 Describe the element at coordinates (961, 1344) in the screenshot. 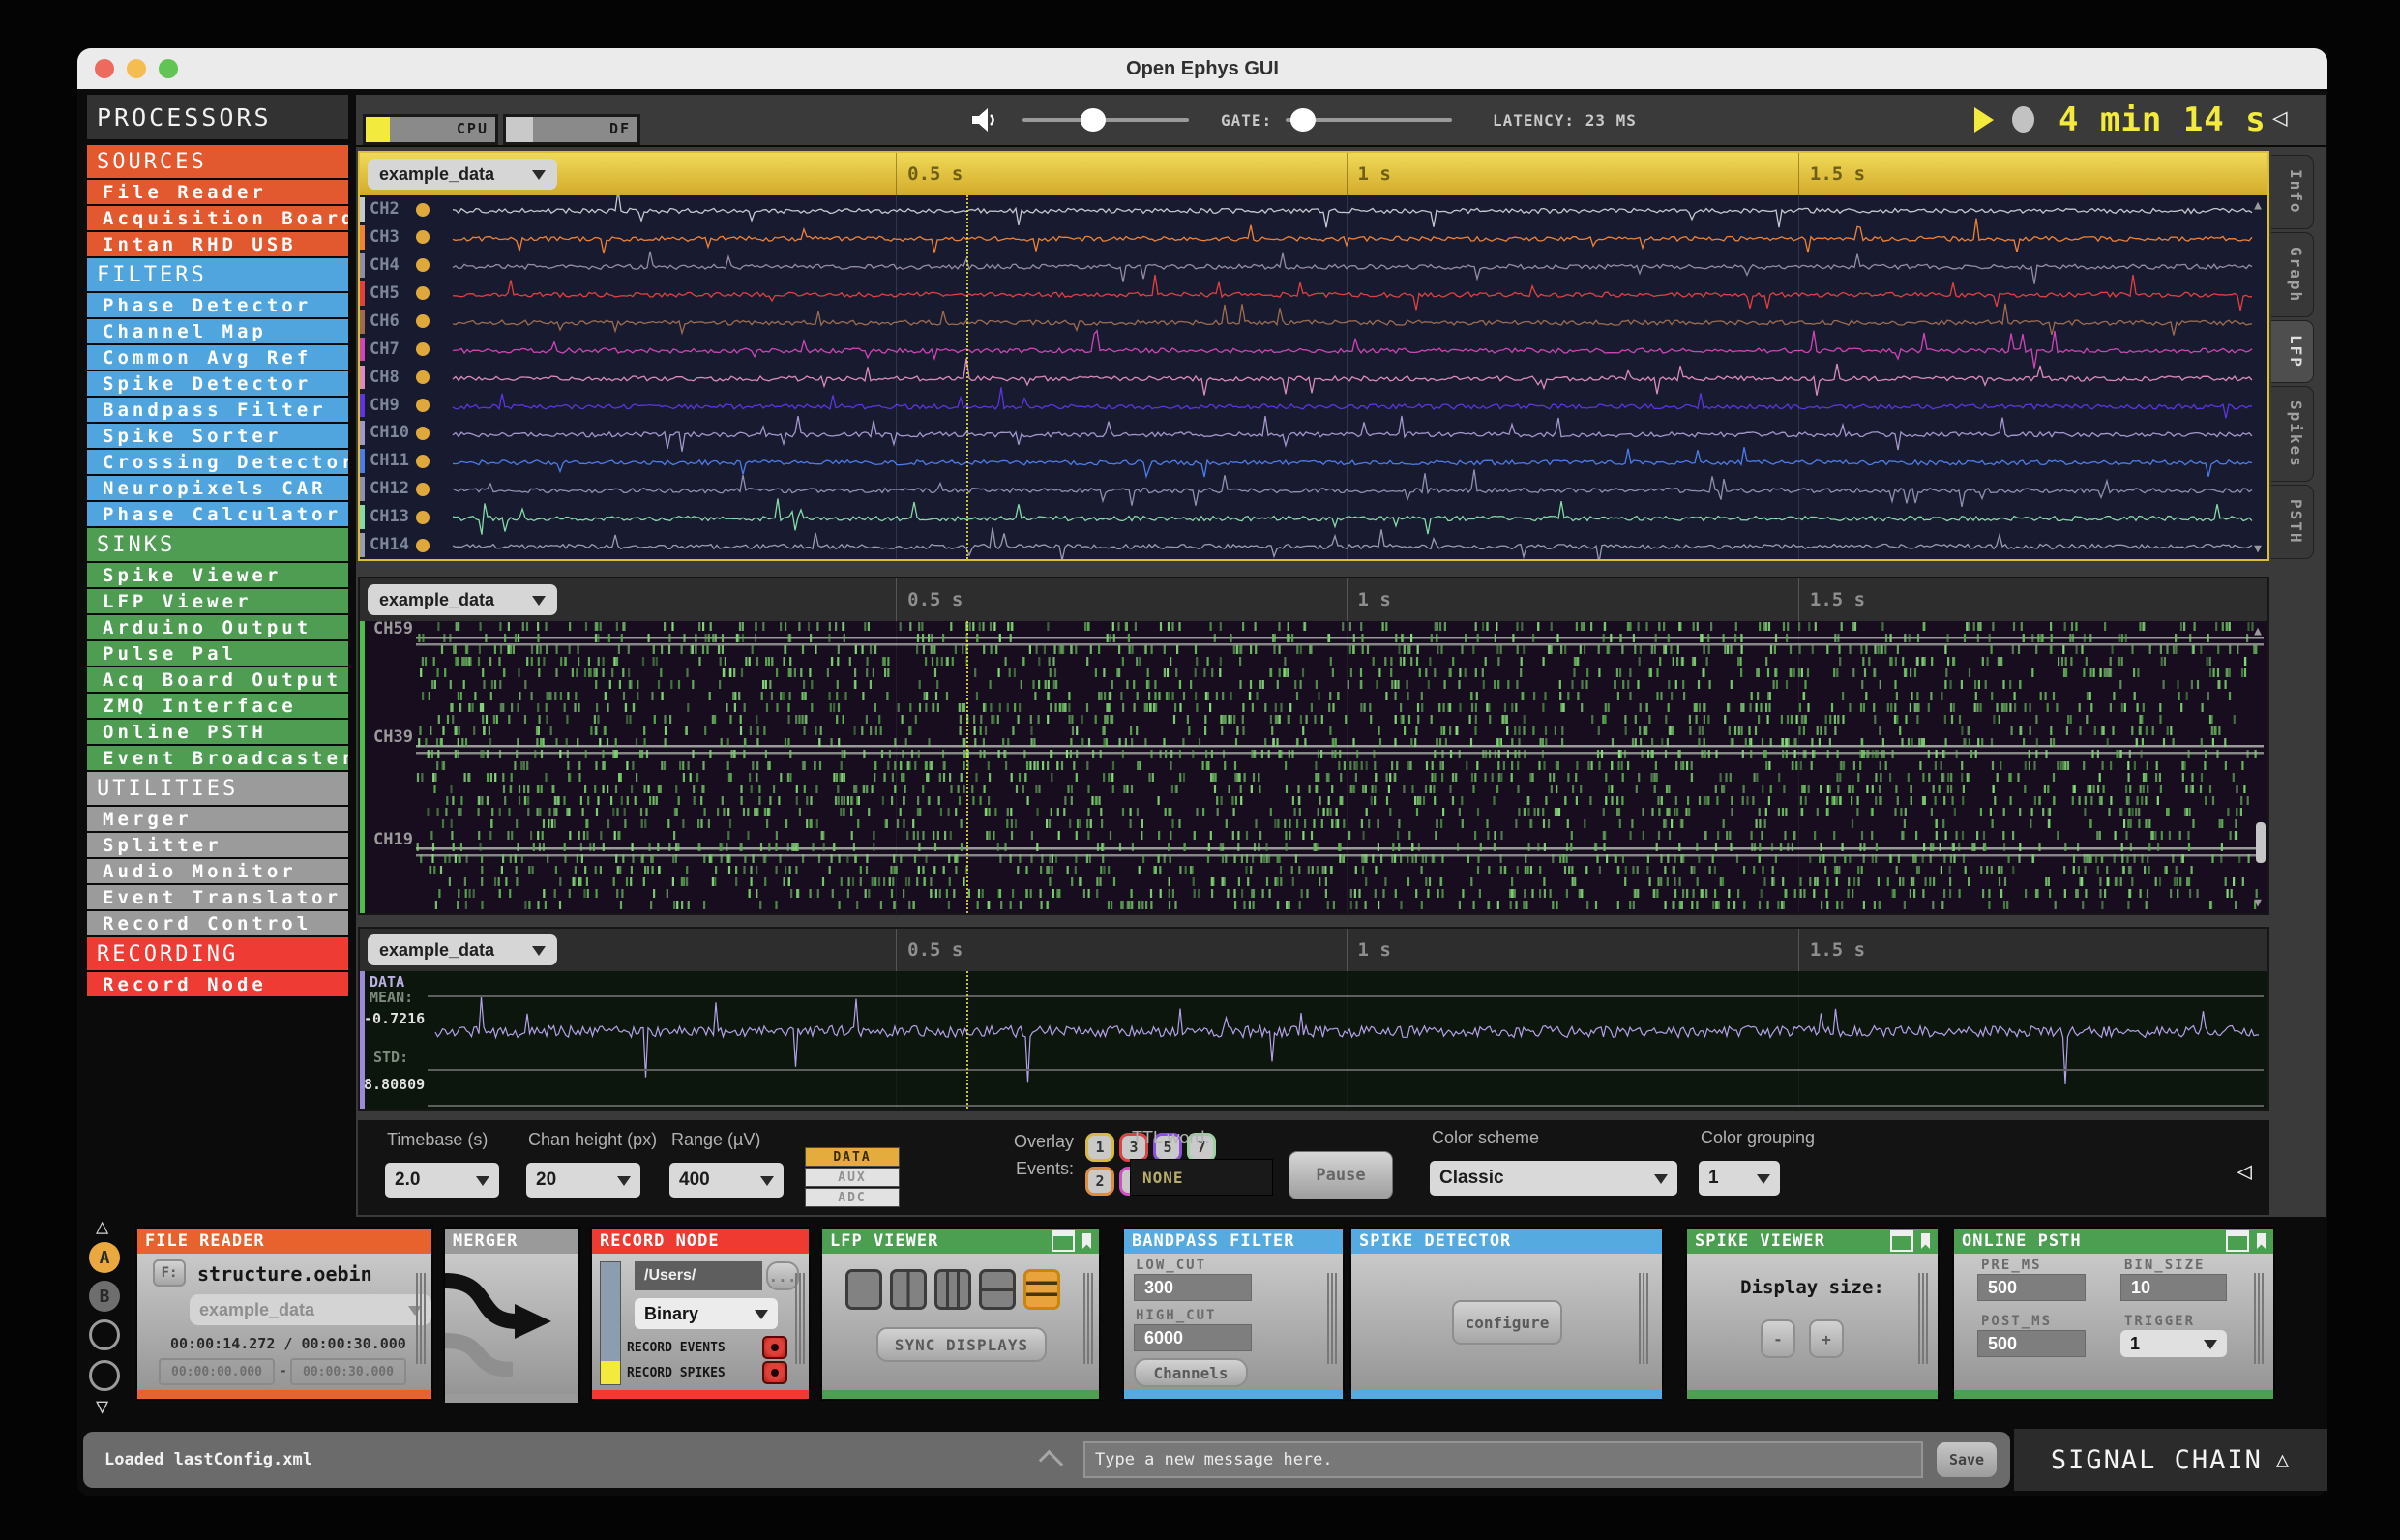

I see `sync-displays-button: SYNC DISPLAYS` at that location.